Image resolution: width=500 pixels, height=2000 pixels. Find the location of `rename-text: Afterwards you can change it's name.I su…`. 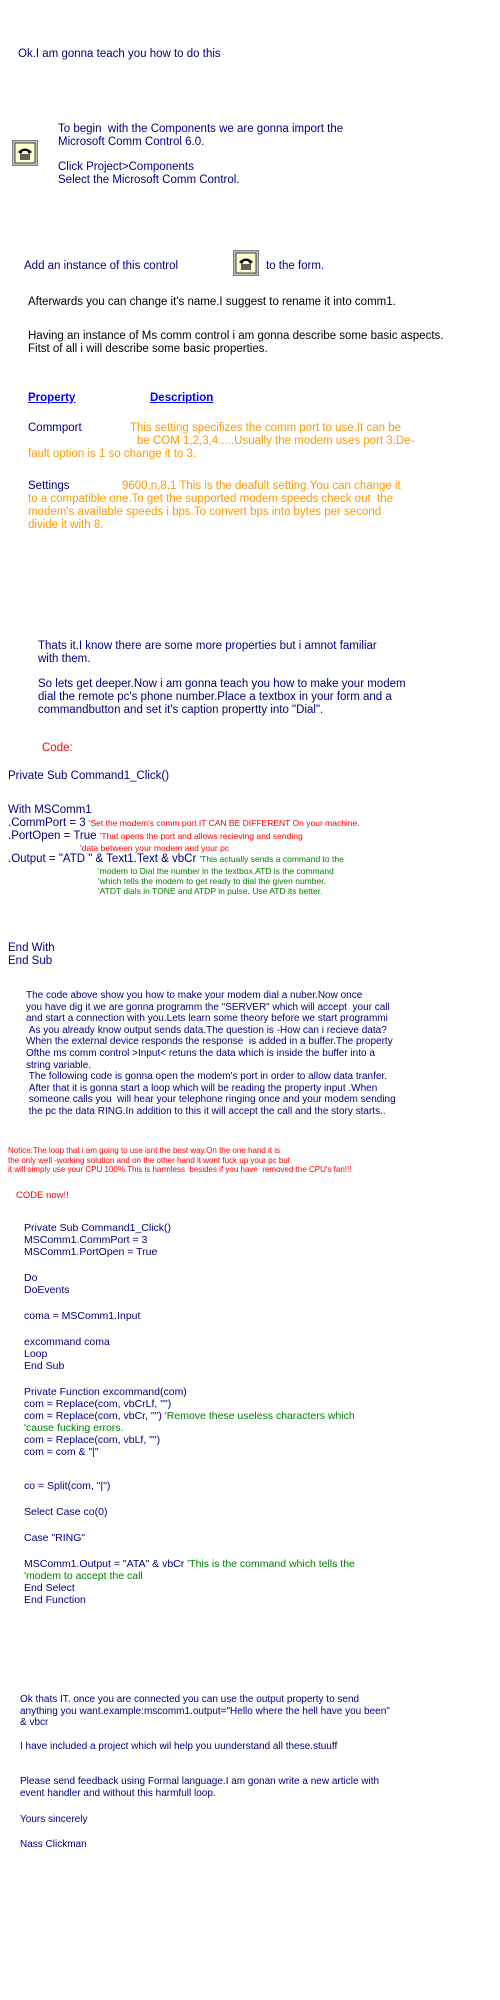

rename-text: Afterwards you can change it's name.I su… is located at coordinates (212, 302).